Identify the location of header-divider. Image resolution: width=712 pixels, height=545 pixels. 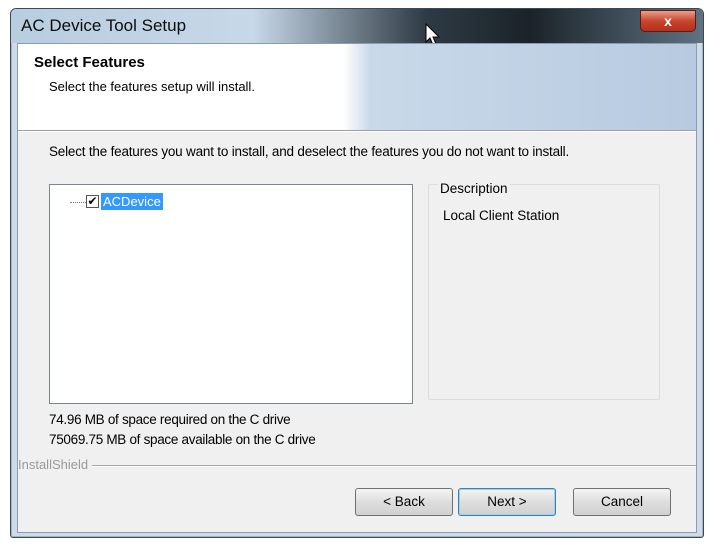
(357, 131).